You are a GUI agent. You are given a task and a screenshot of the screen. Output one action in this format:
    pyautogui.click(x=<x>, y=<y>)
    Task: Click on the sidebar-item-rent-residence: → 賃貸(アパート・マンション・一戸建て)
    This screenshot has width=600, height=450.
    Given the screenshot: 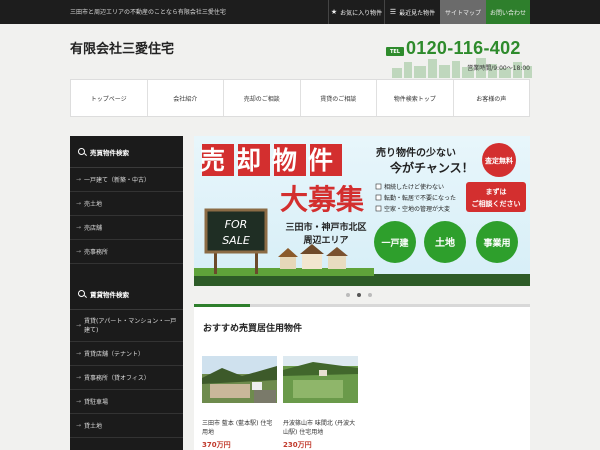 What is the action you would take?
    pyautogui.click(x=126, y=326)
    